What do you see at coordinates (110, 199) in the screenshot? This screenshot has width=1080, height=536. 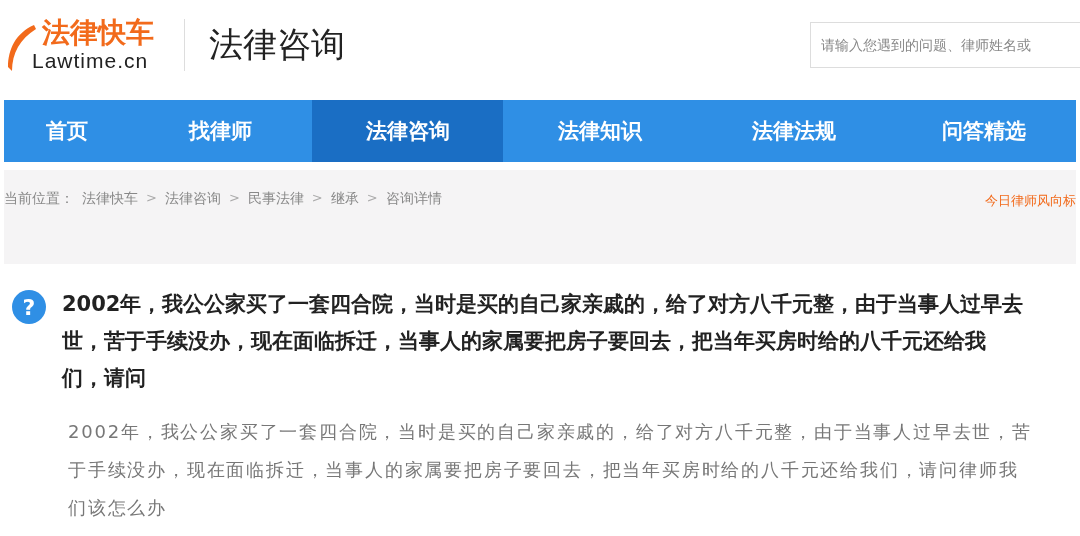 I see `breadcrumb-link: 法律快车` at bounding box center [110, 199].